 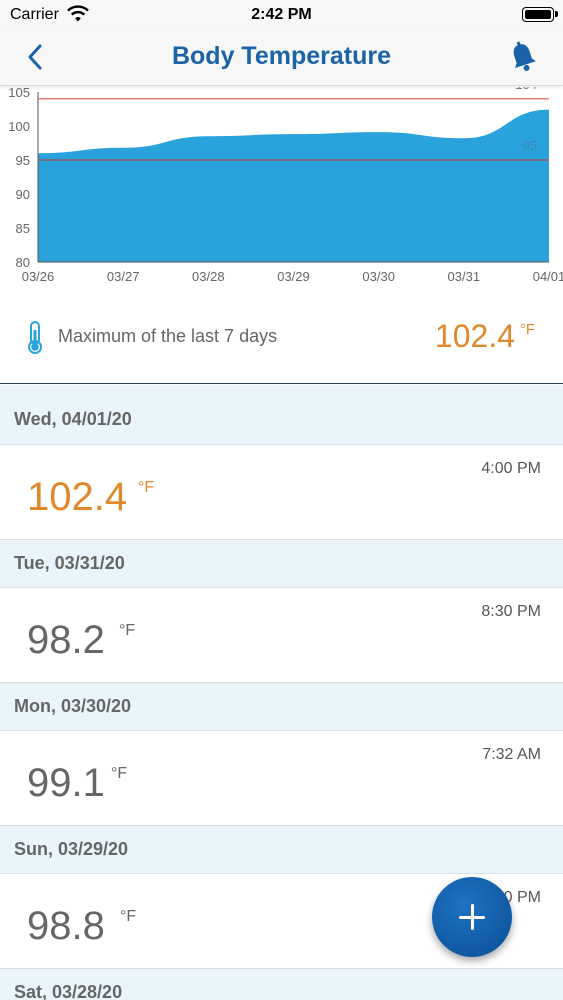 I want to click on day-header: Mon, 03/30/20, so click(x=281, y=707).